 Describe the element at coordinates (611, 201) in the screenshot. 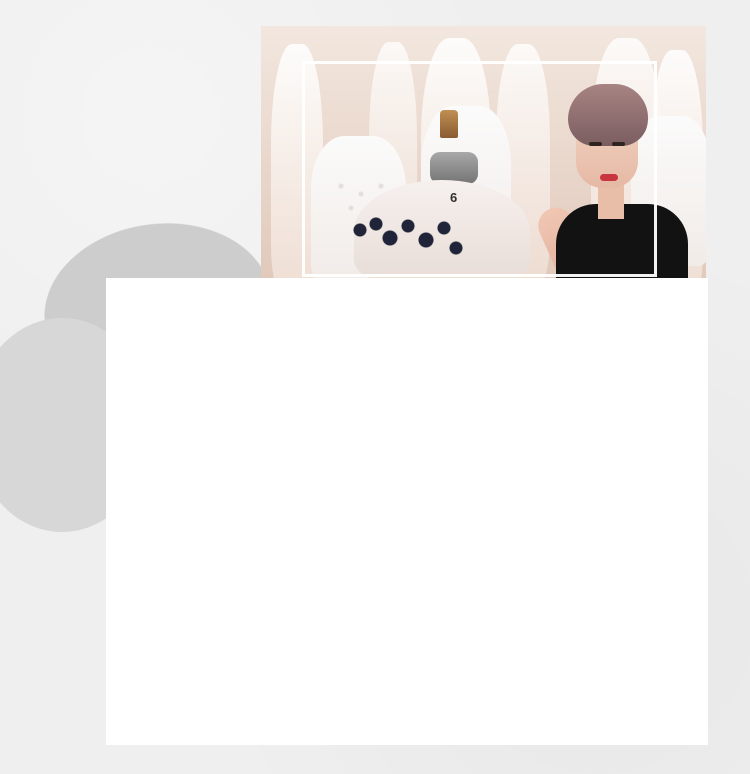

I see `neck` at that location.